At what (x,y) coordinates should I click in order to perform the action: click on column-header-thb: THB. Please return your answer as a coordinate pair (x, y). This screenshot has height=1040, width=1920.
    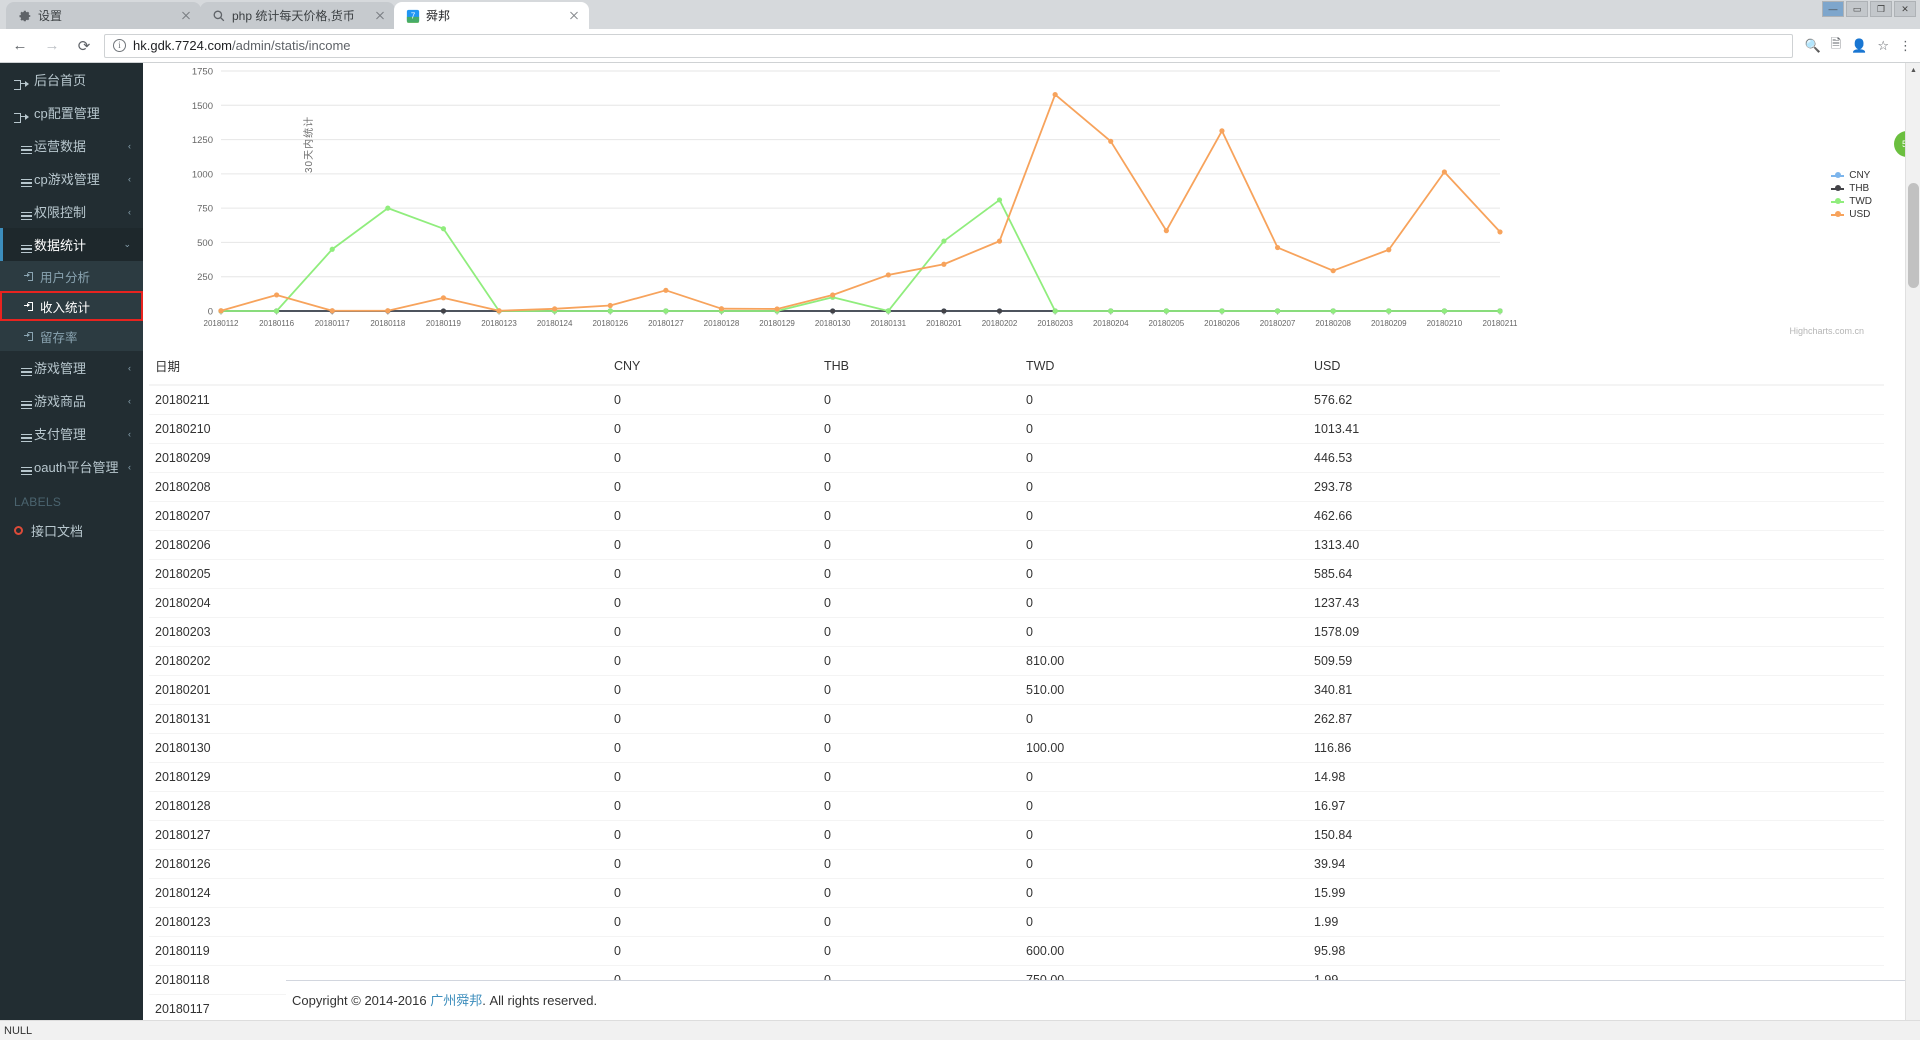
    Looking at the image, I should click on (925, 367).